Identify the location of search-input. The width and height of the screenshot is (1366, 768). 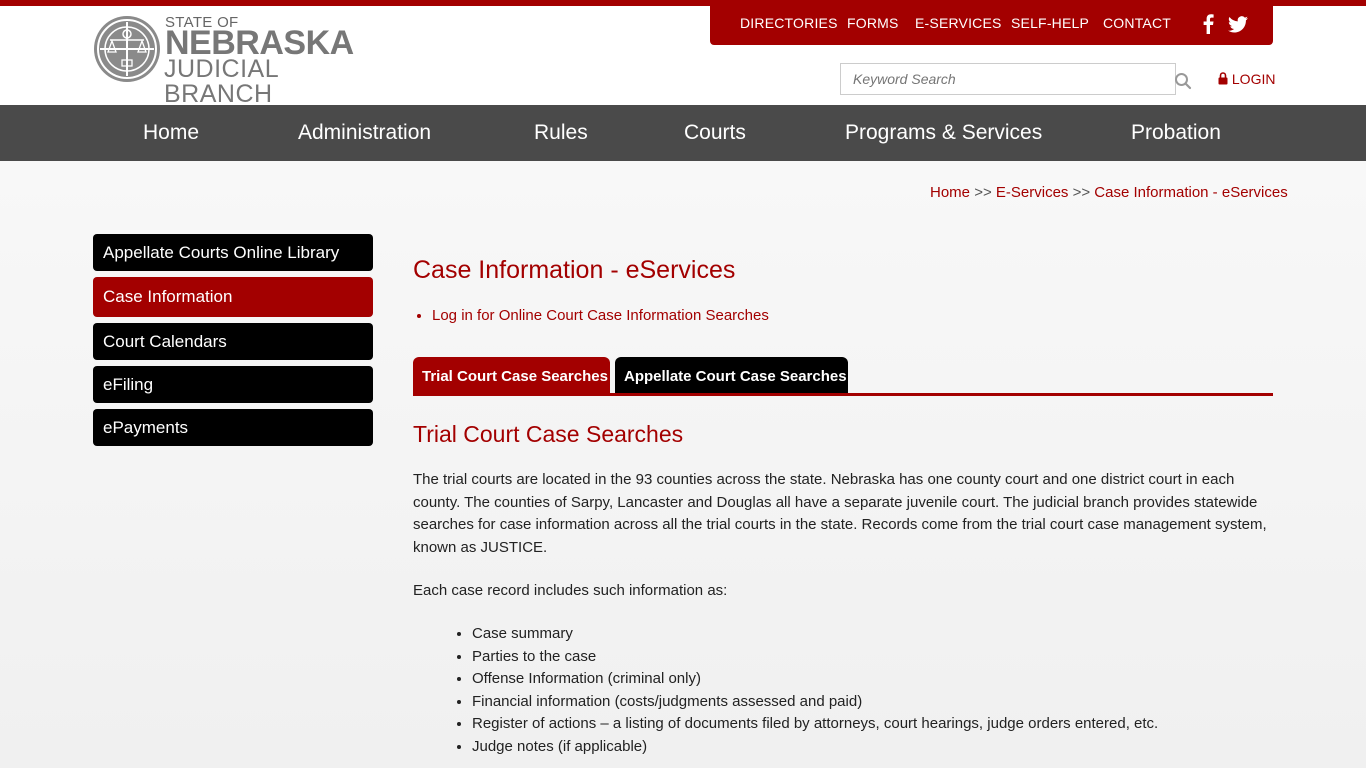
(991, 79).